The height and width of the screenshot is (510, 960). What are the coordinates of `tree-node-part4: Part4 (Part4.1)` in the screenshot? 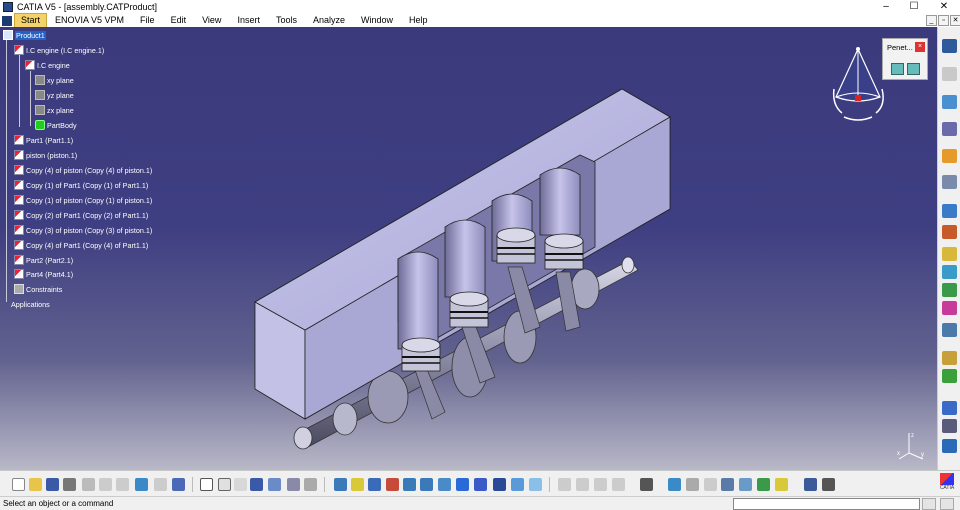 It's located at (43, 275).